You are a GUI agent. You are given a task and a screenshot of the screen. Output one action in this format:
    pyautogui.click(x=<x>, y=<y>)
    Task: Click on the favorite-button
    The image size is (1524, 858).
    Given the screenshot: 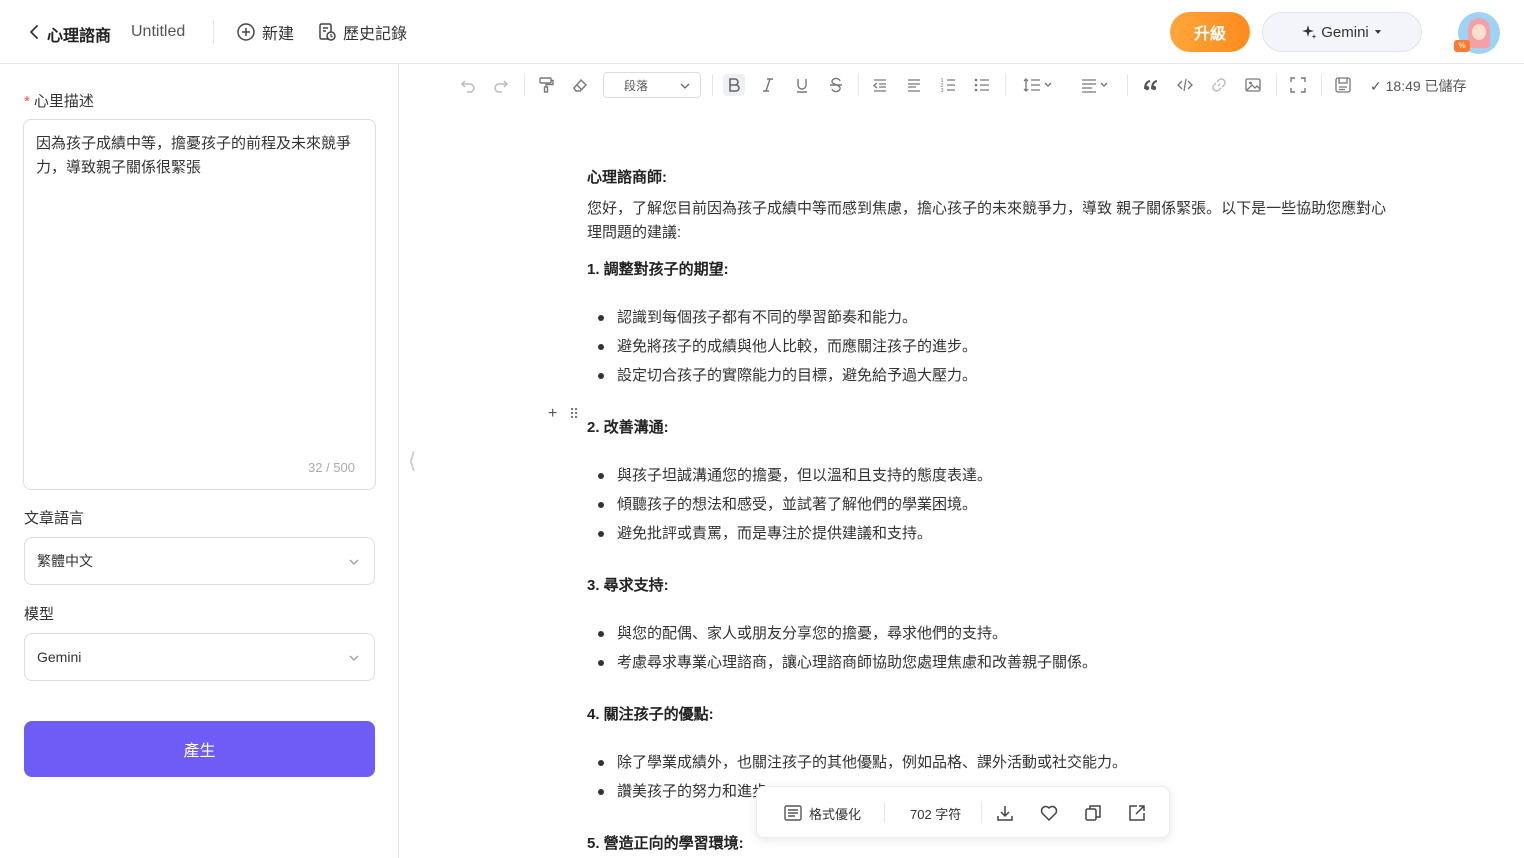 What is the action you would take?
    pyautogui.click(x=1049, y=813)
    